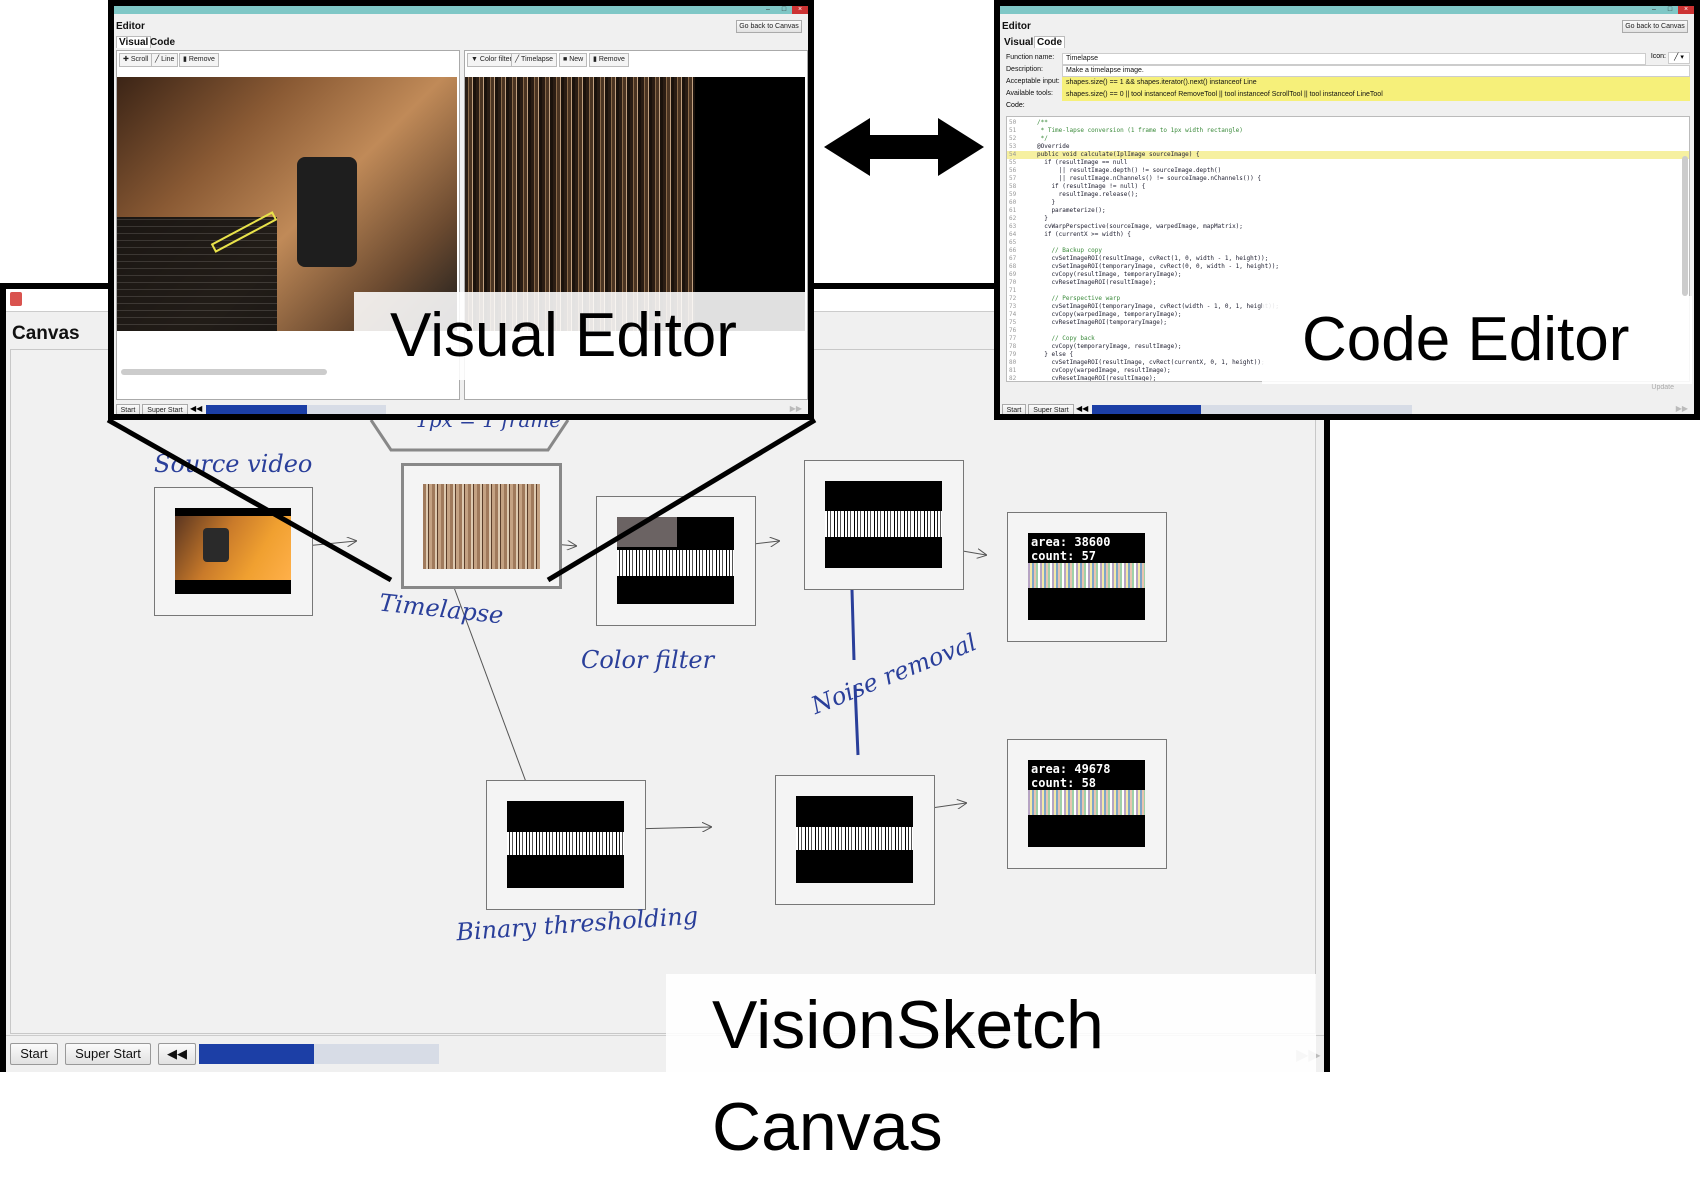  Describe the element at coordinates (1014, 409) in the screenshot. I see `code-start-button: Start` at that location.